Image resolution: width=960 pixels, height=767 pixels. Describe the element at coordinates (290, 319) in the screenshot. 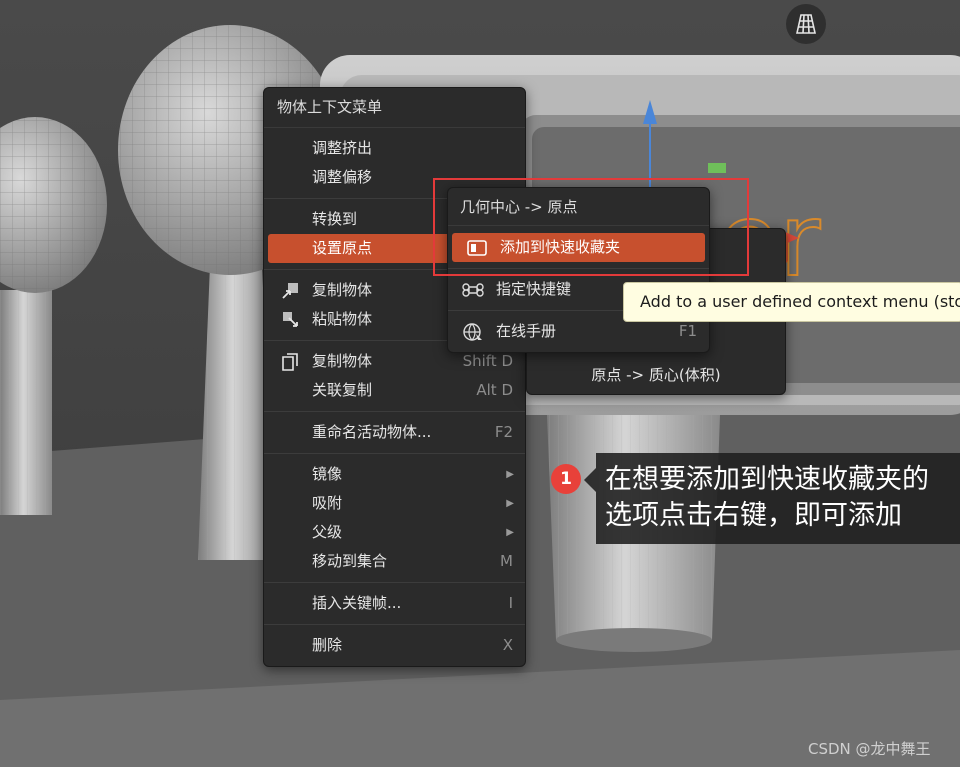

I see `paste-from-buffer-icon` at that location.